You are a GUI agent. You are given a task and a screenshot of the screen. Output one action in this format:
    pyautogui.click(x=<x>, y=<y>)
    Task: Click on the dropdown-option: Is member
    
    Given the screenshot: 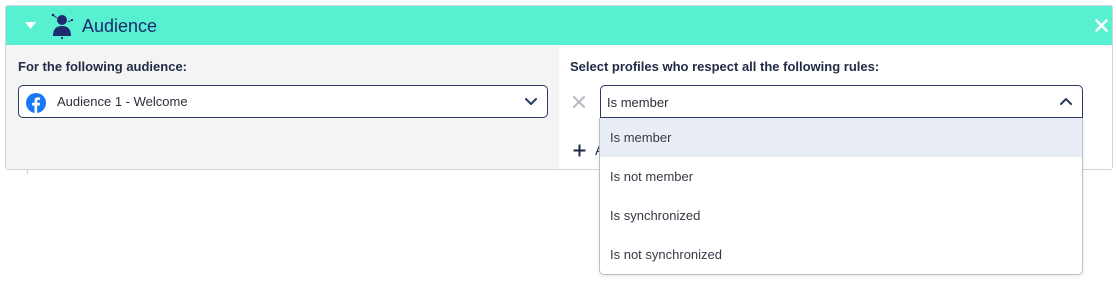 What is the action you would take?
    pyautogui.click(x=841, y=137)
    